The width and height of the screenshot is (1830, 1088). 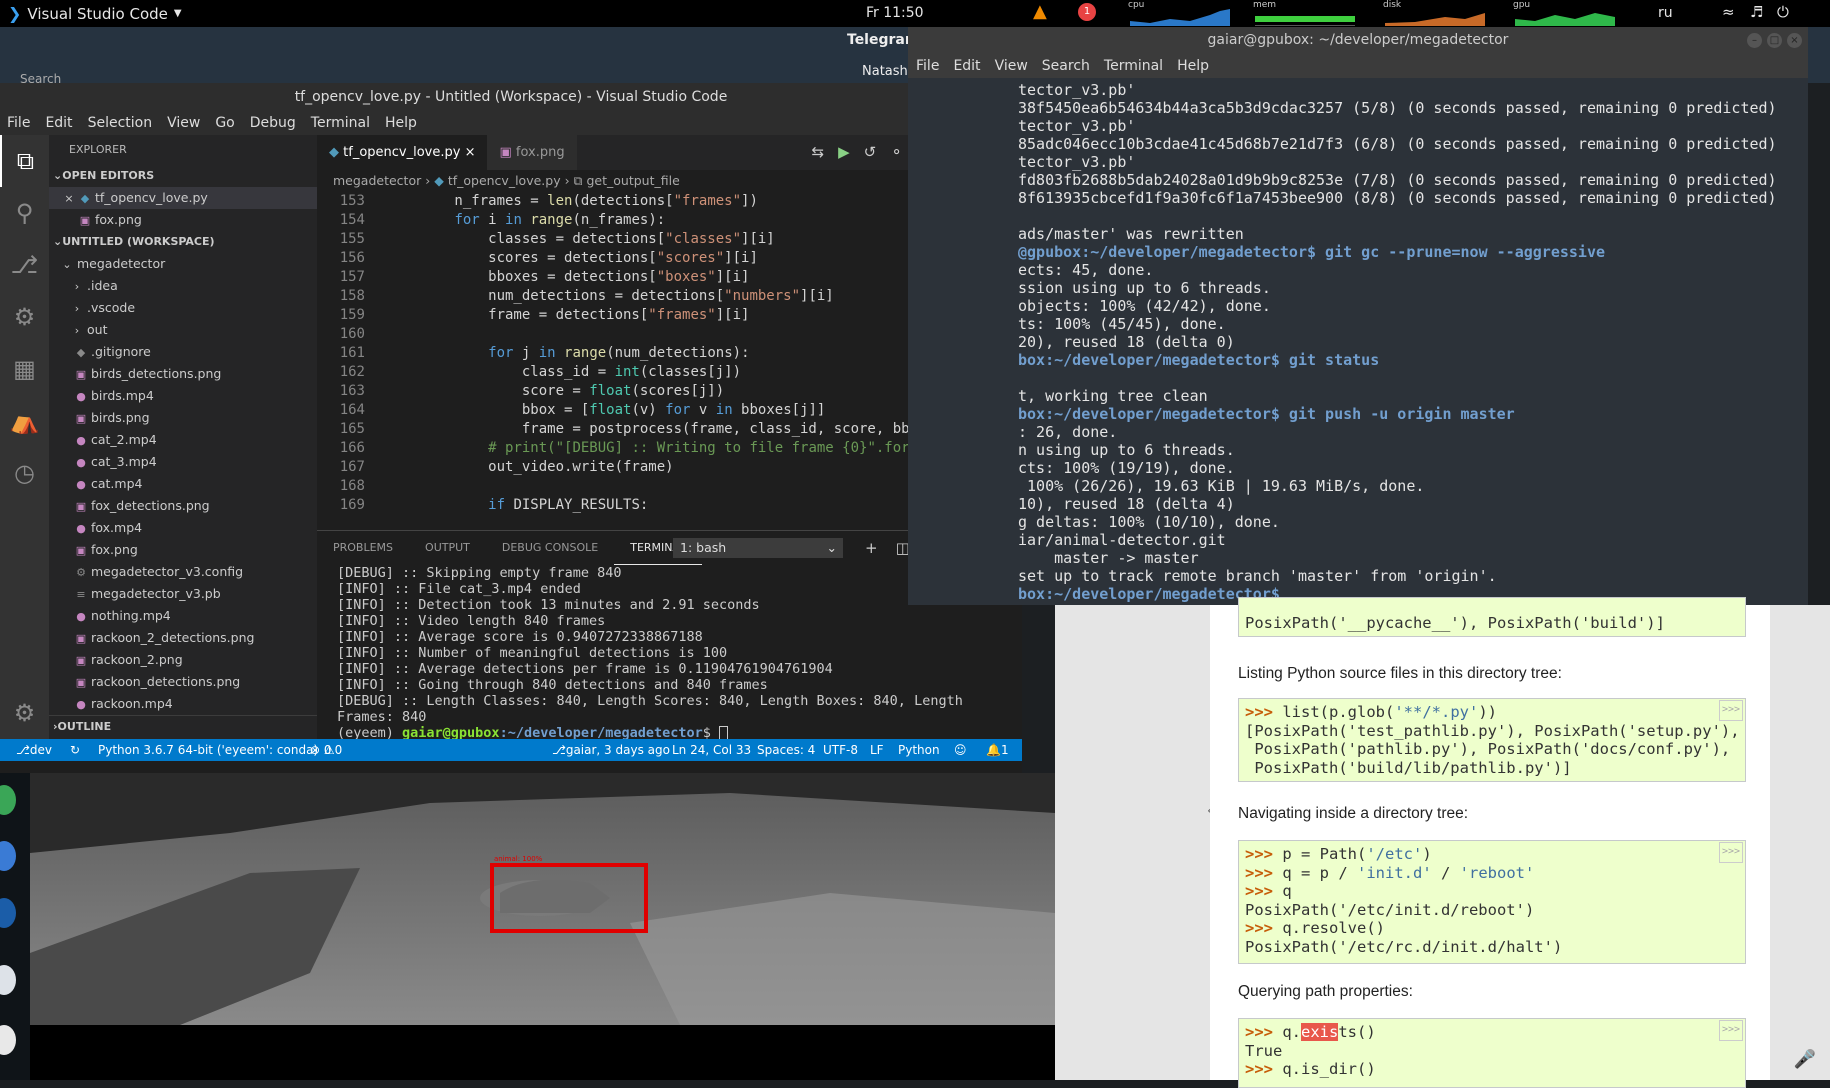 What do you see at coordinates (919, 750) in the screenshot?
I see `language-mode: Python` at bounding box center [919, 750].